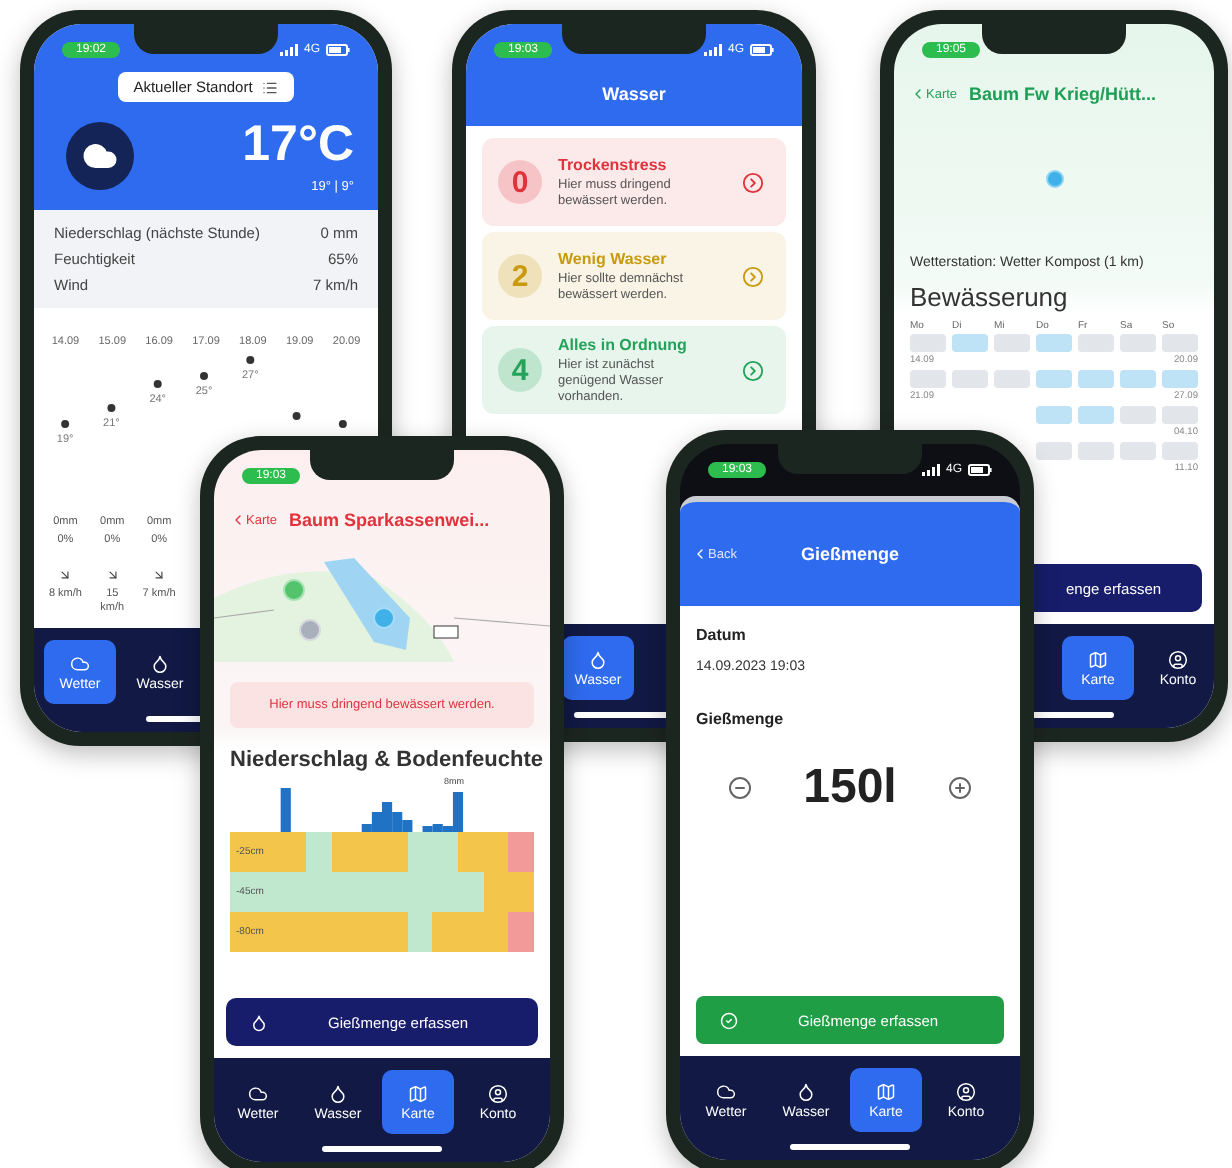 Image resolution: width=1232 pixels, height=1168 pixels. What do you see at coordinates (298, 145) in the screenshot?
I see `temperature: 17°C` at bounding box center [298, 145].